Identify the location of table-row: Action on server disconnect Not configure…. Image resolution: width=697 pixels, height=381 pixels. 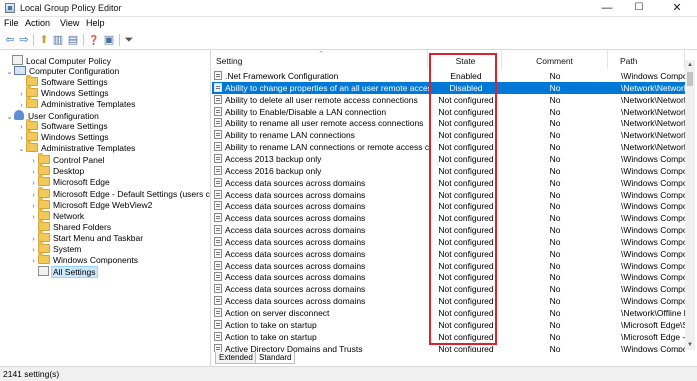
(448, 313).